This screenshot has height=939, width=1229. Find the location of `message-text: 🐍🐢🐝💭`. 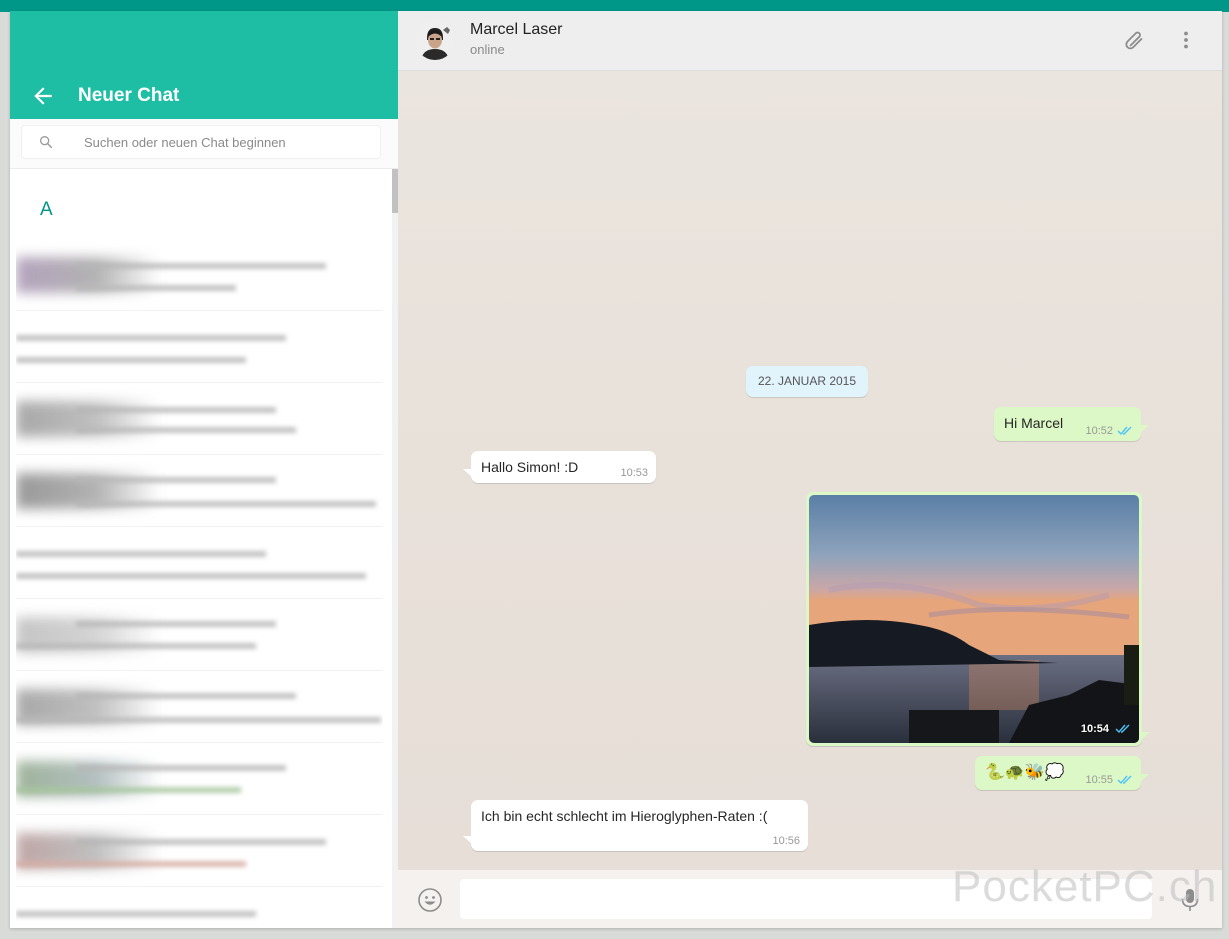

message-text: 🐍🐢🐝💭 is located at coordinates (1025, 772).